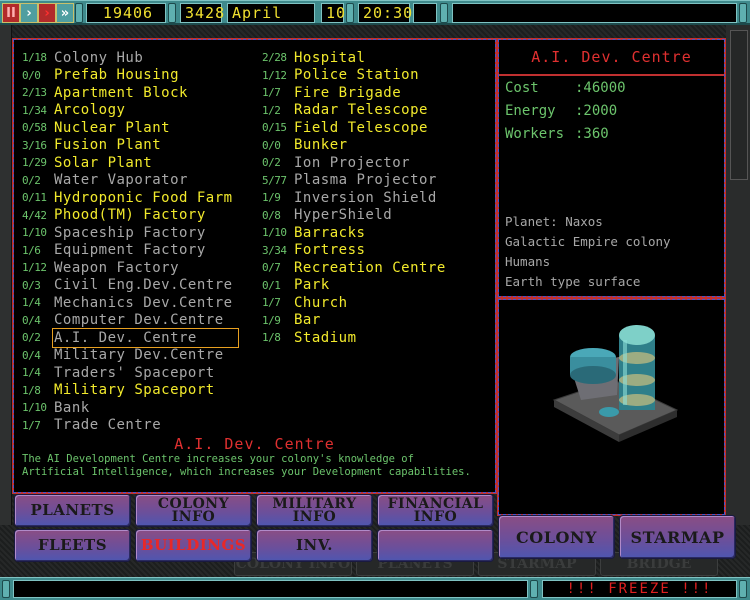 Image resolution: width=750 pixels, height=600 pixels. I want to click on building-count: 0/3, so click(31, 285).